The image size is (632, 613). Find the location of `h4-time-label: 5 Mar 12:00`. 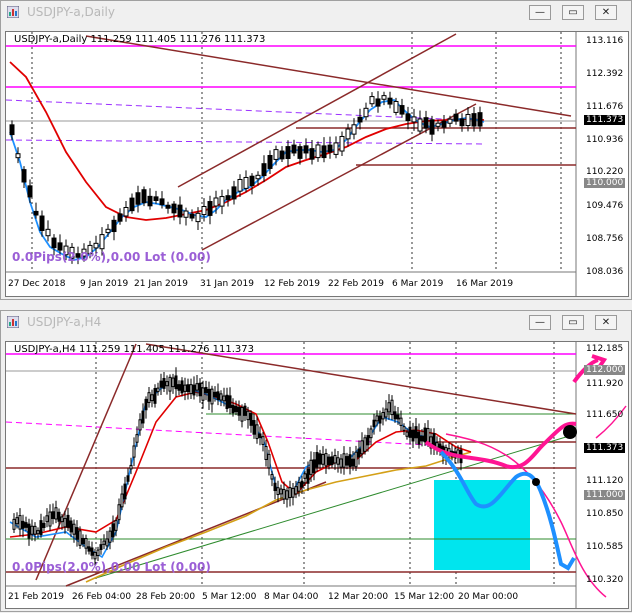

h4-time-label: 5 Mar 12:00 is located at coordinates (229, 597).